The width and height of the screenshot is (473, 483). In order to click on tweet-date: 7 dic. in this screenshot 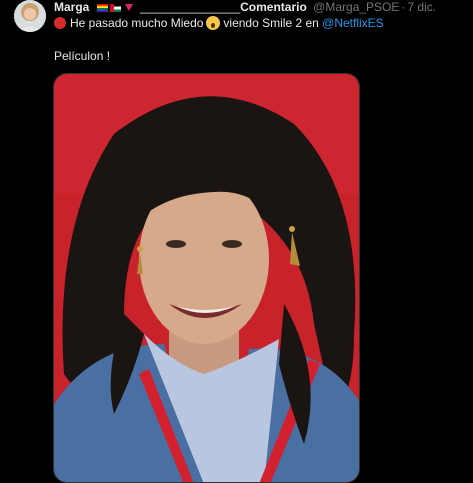, I will do `click(421, 7)`.